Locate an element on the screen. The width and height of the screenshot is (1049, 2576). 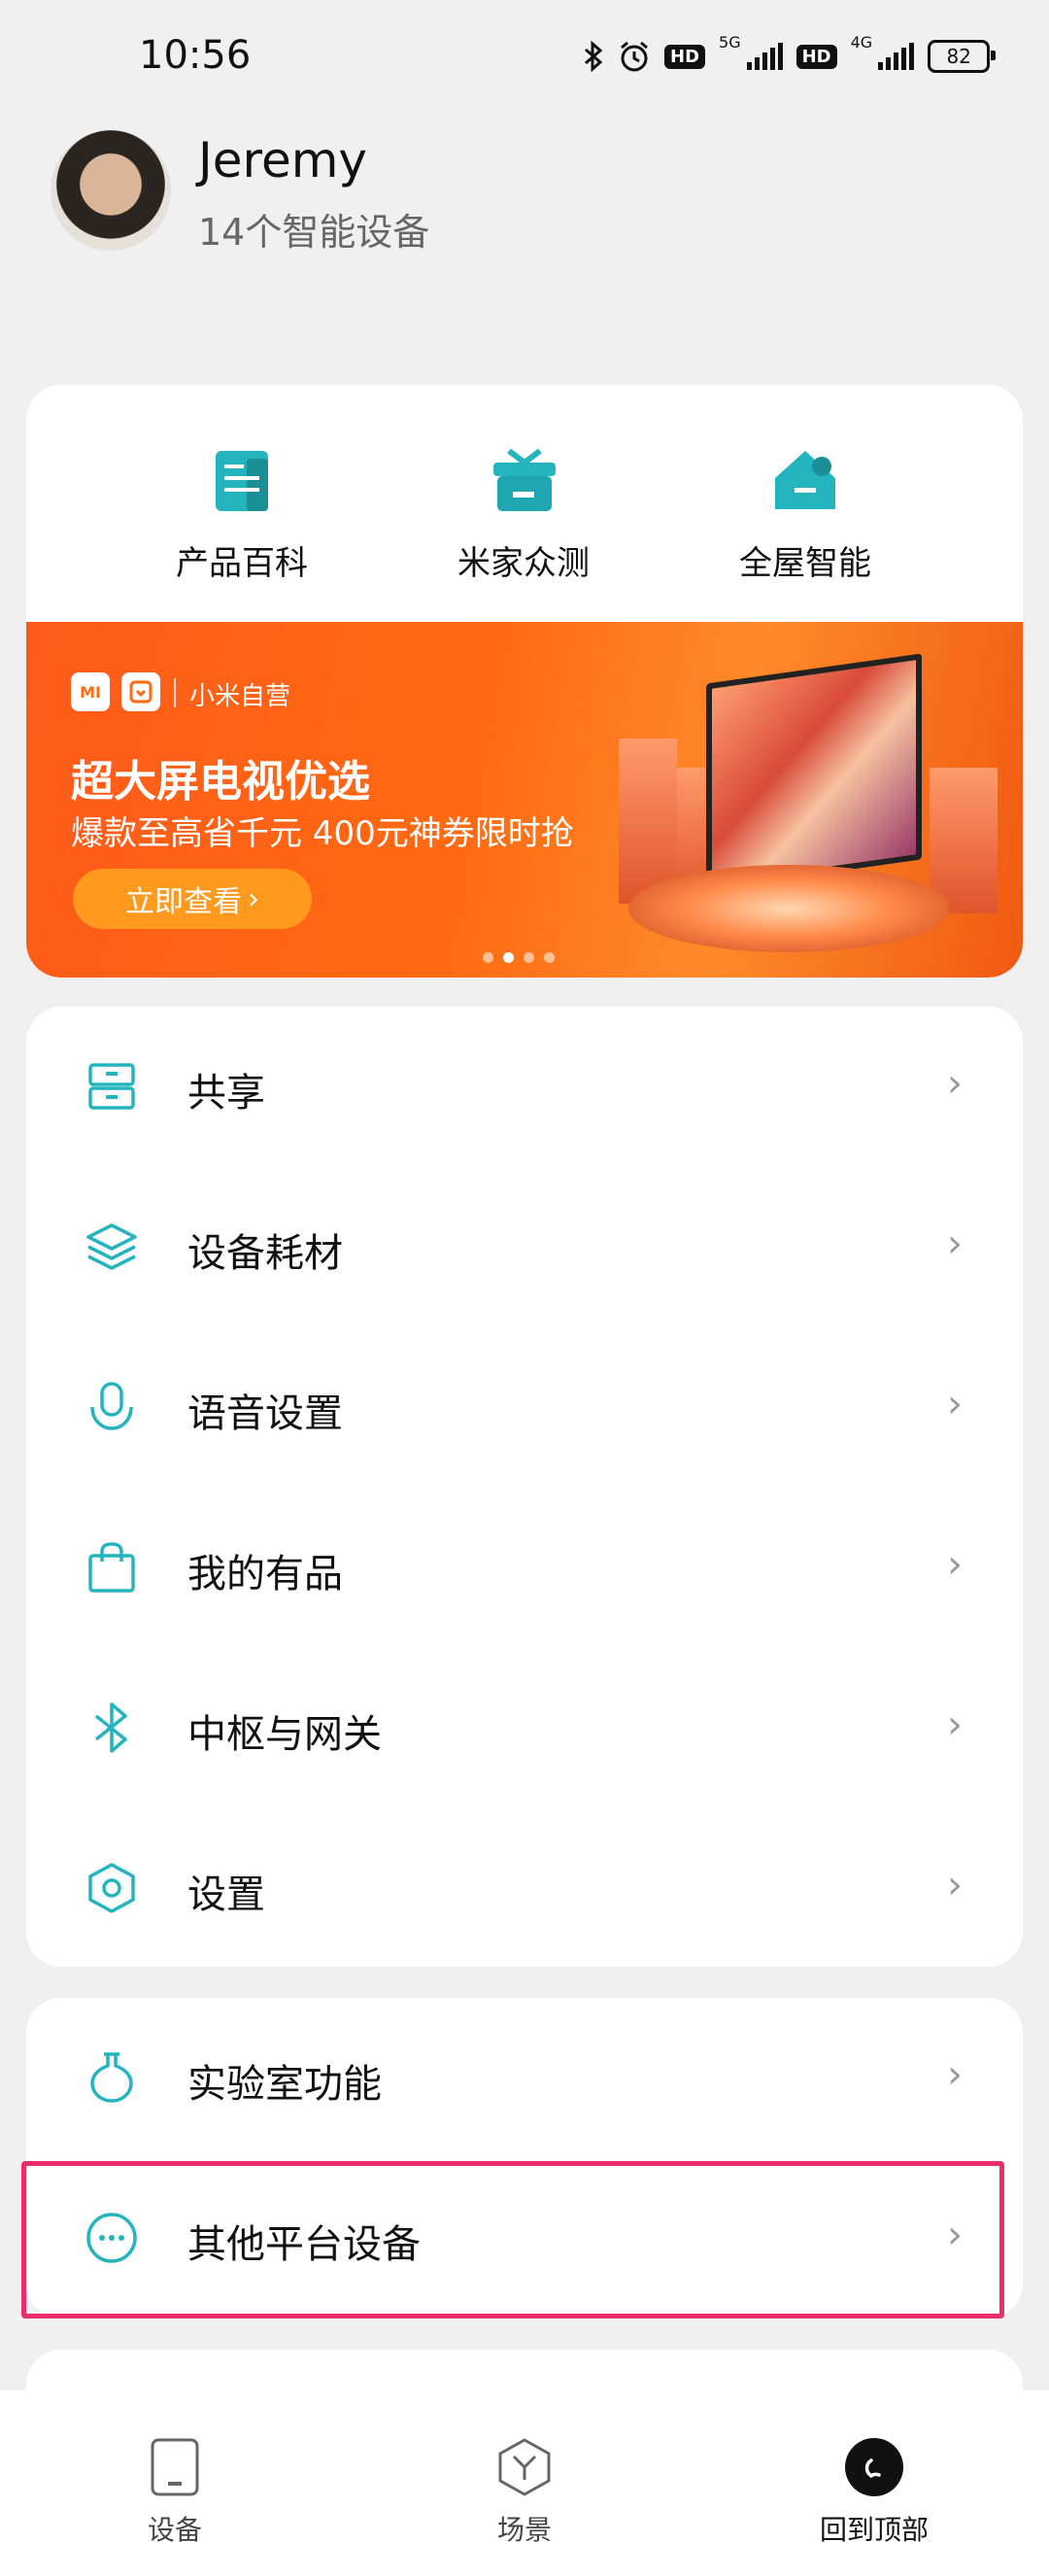
divider is located at coordinates (175, 693).